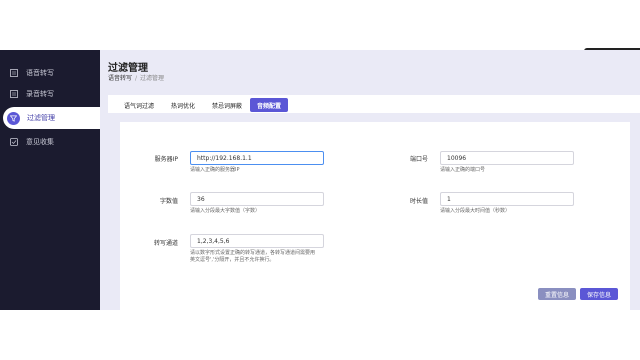 The height and width of the screenshot is (360, 640). Describe the element at coordinates (139, 105) in the screenshot. I see `tab-filler-word-filter: 语气词过滤` at that location.